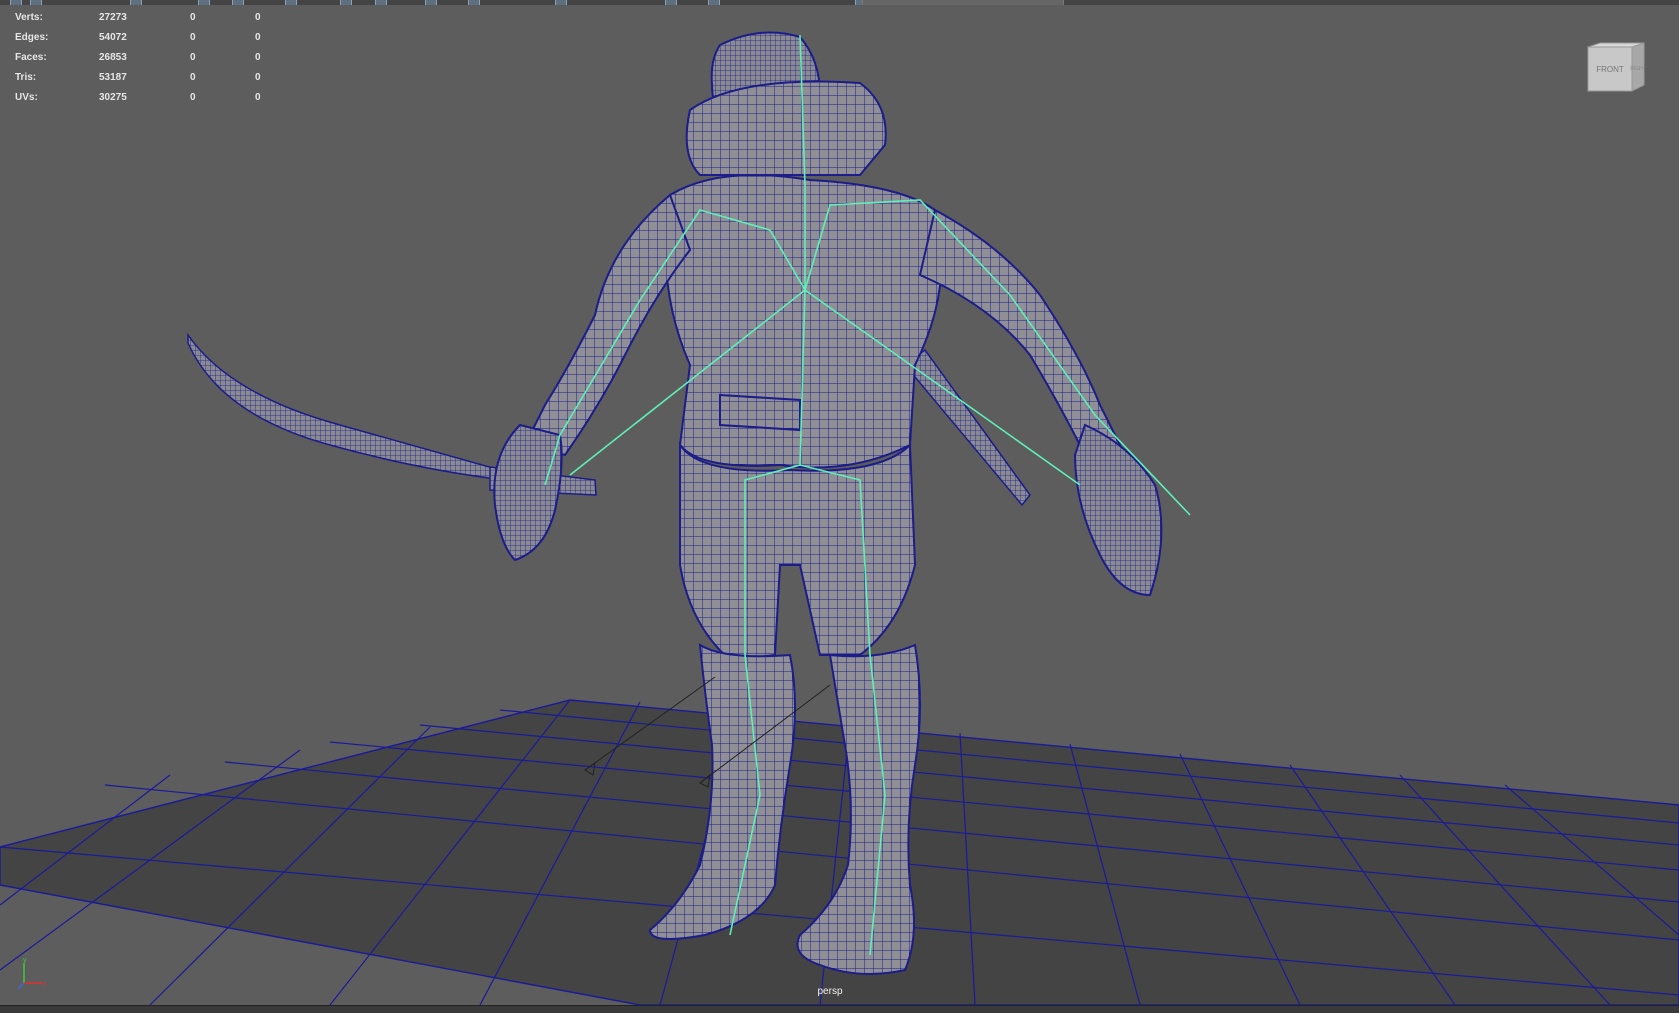  What do you see at coordinates (26, 97) in the screenshot?
I see `hud-label: UVs:` at bounding box center [26, 97].